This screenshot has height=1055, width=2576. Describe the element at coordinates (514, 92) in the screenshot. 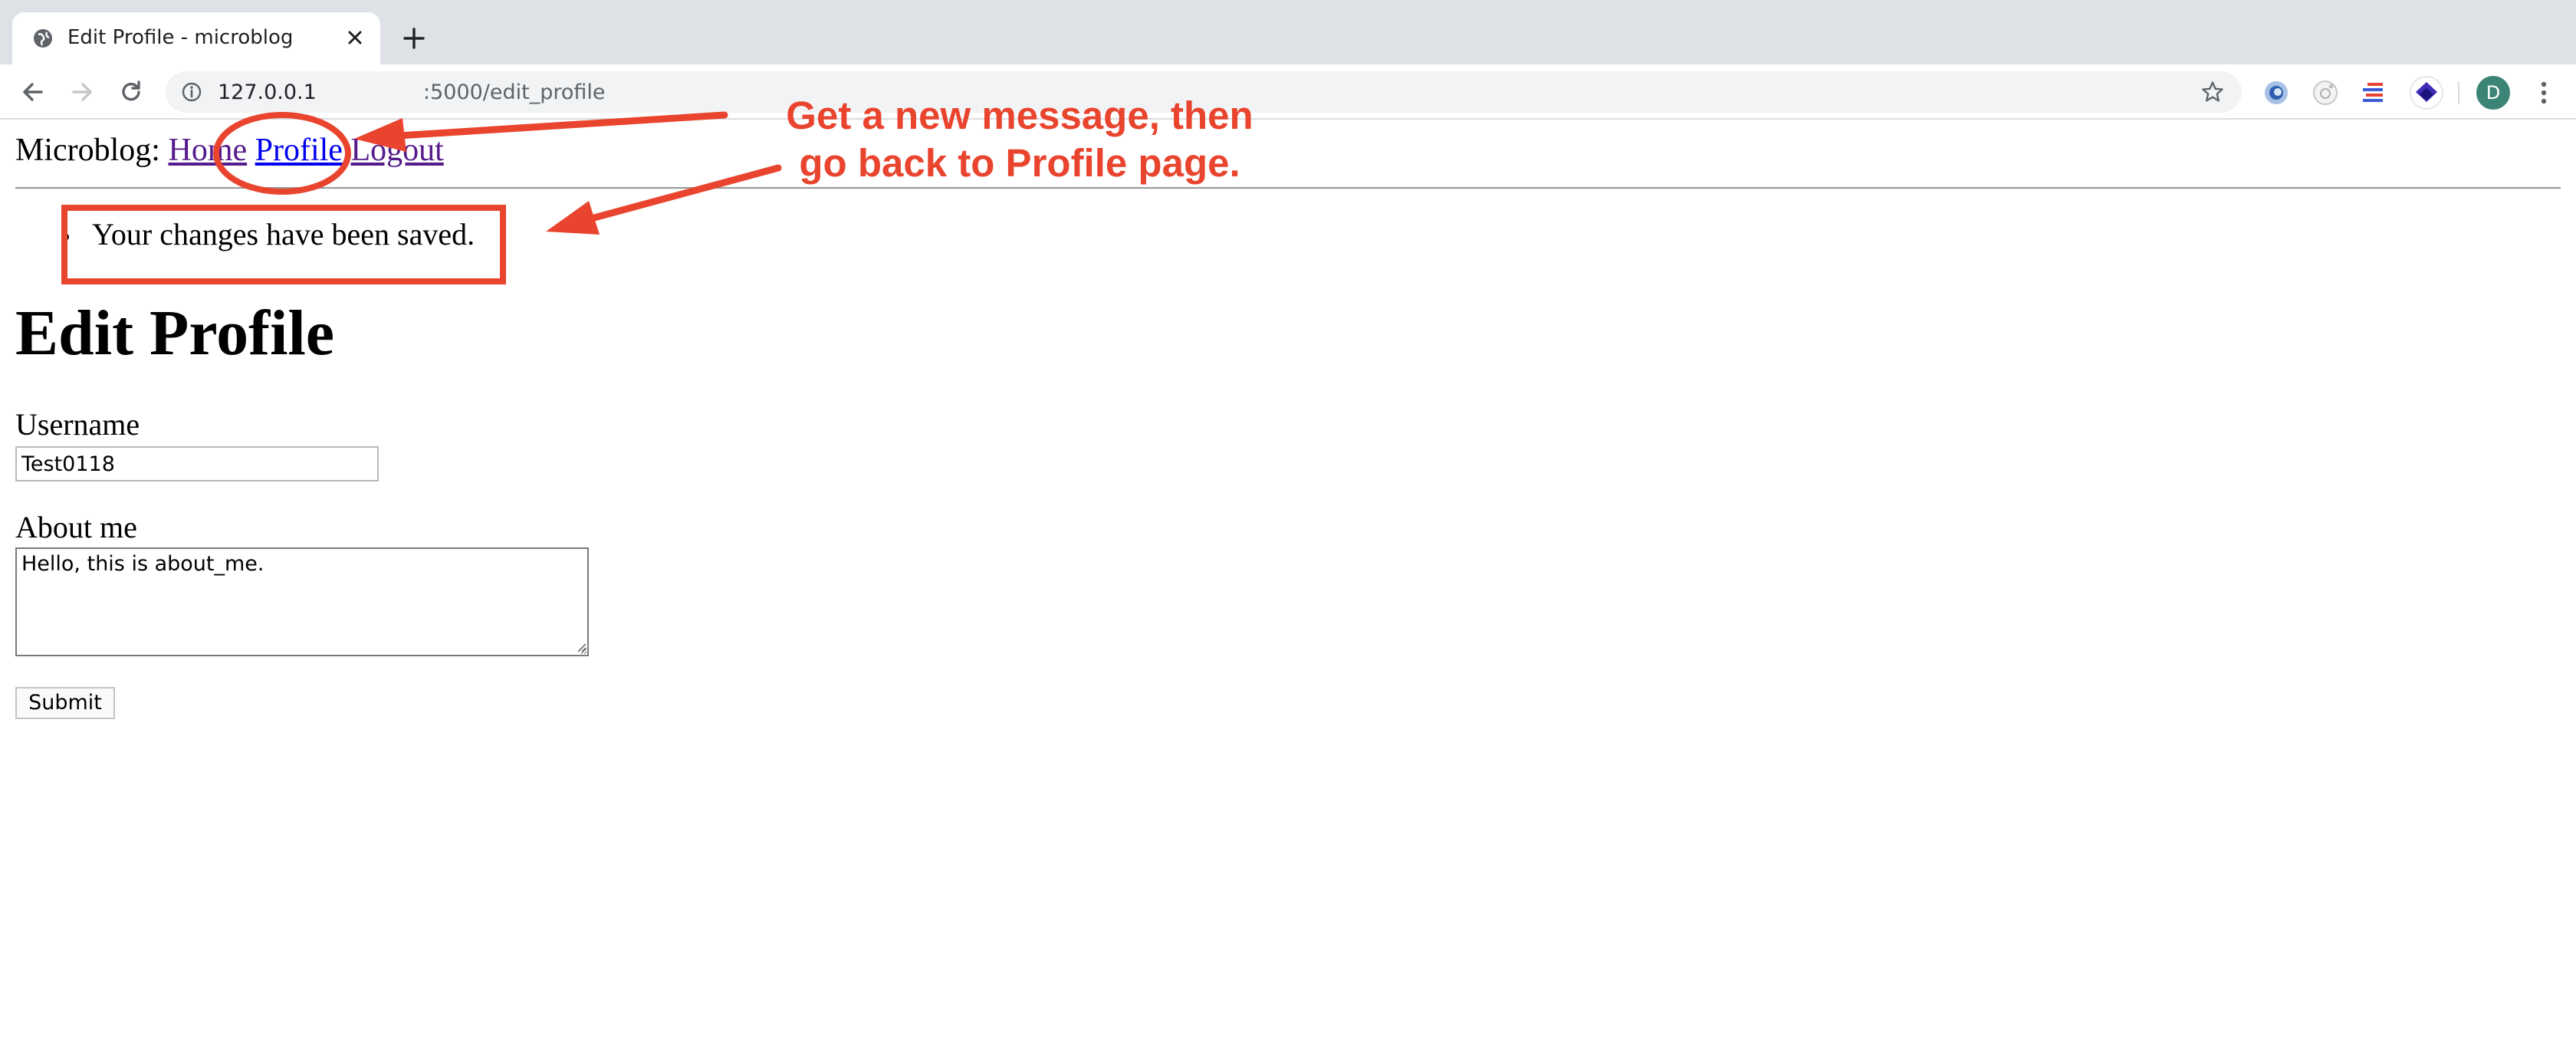

I see `url-path: :5000/edit_profile` at that location.